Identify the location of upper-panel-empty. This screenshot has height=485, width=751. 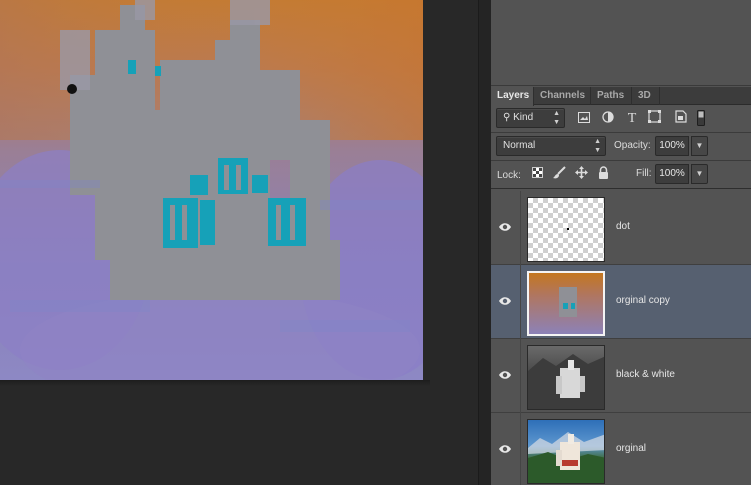
(621, 43).